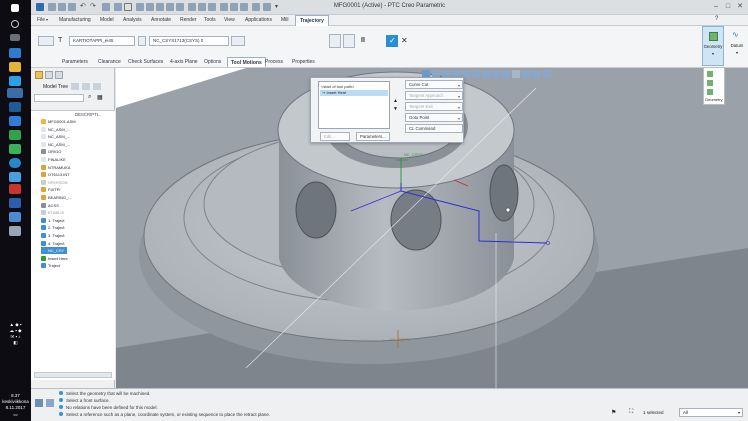 The width and height of the screenshot is (748, 421). Describe the element at coordinates (210, 20) in the screenshot. I see `menu-tools: Tools` at that location.